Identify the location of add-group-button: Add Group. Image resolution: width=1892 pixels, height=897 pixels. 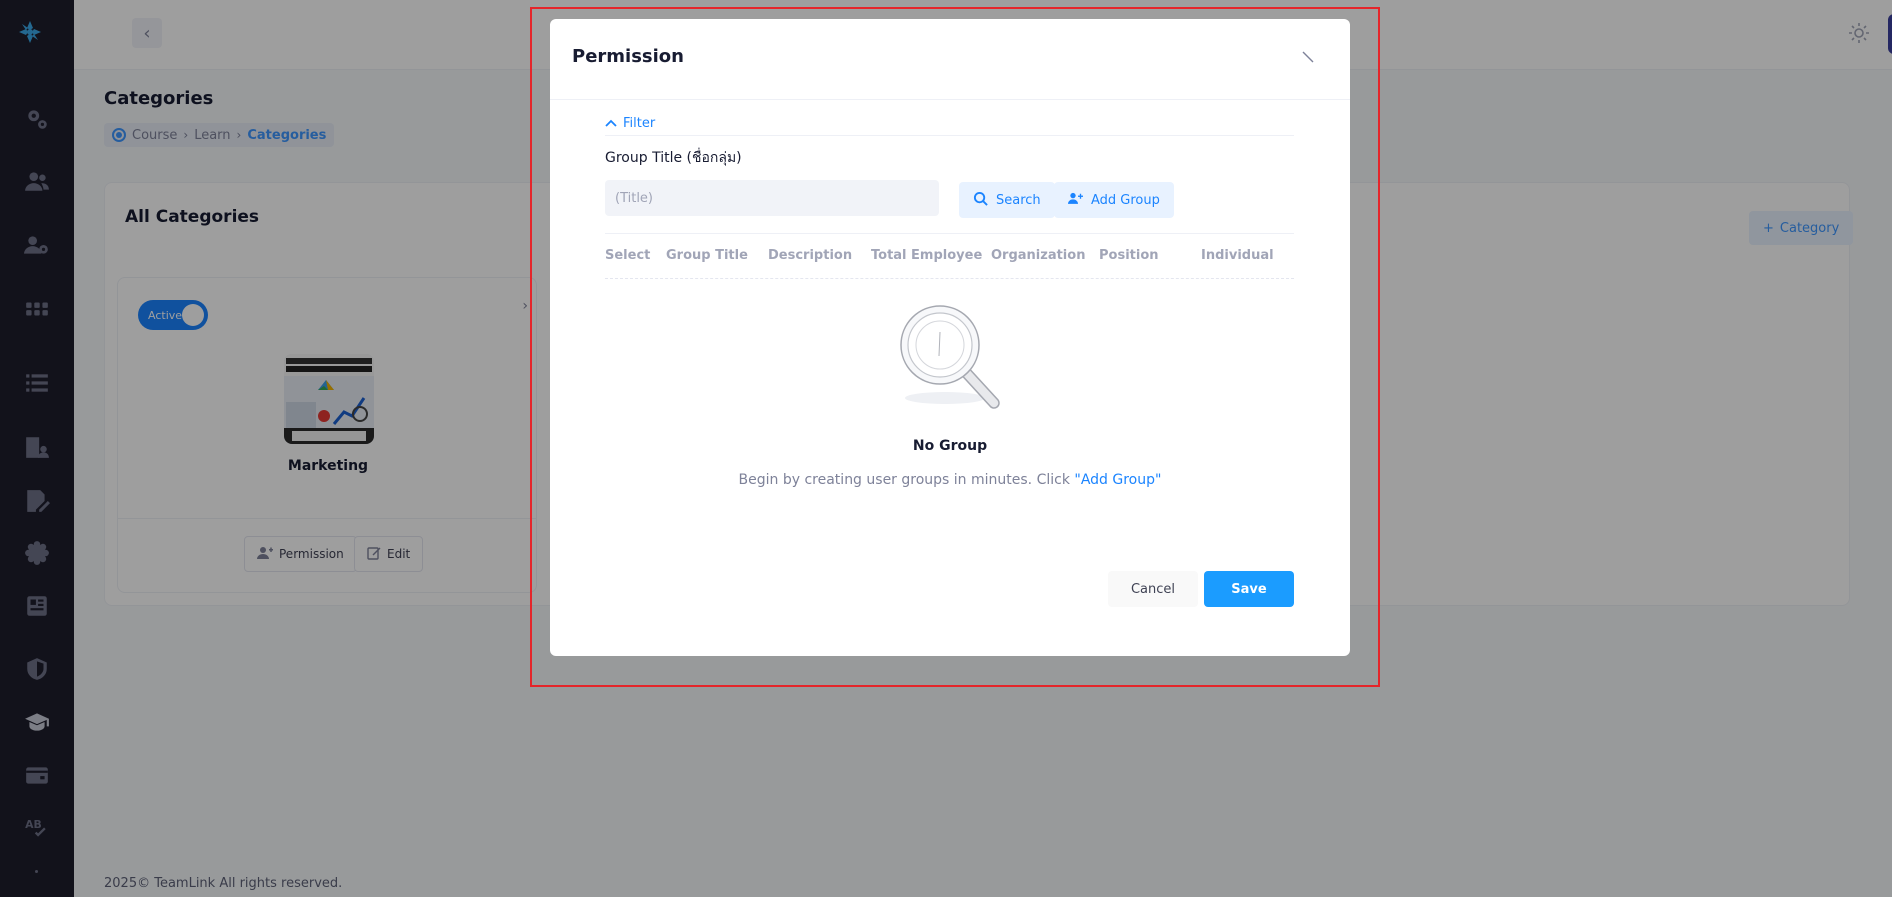
(1114, 200).